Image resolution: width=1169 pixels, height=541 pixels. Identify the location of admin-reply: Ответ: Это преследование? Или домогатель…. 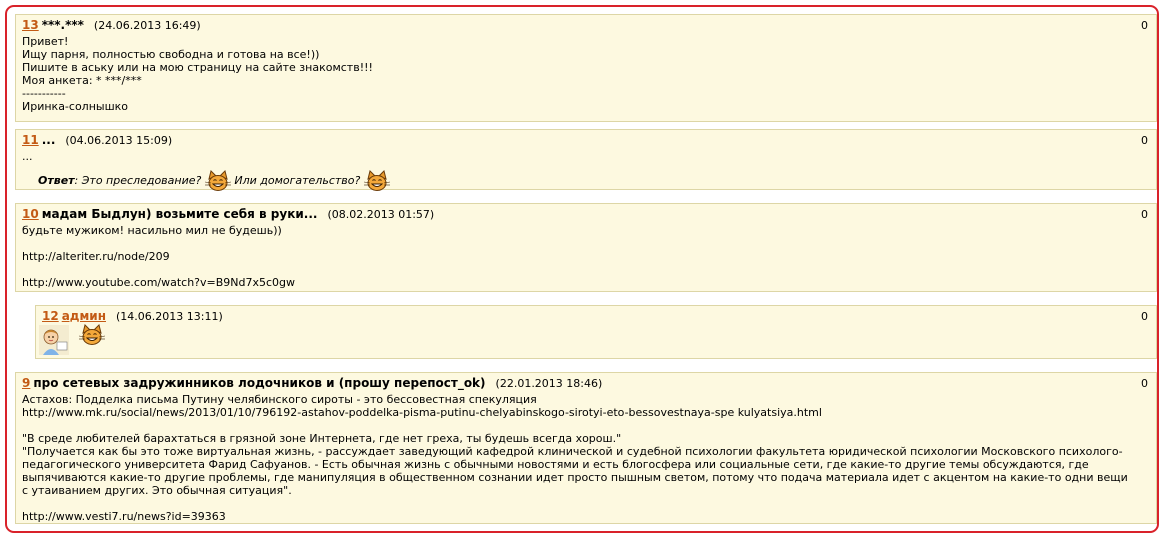
(594, 181).